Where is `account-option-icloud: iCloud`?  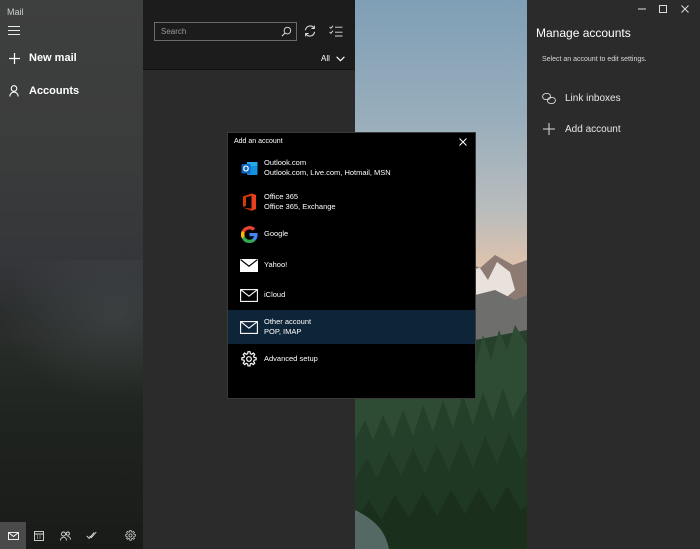 account-option-icloud: iCloud is located at coordinates (351, 295).